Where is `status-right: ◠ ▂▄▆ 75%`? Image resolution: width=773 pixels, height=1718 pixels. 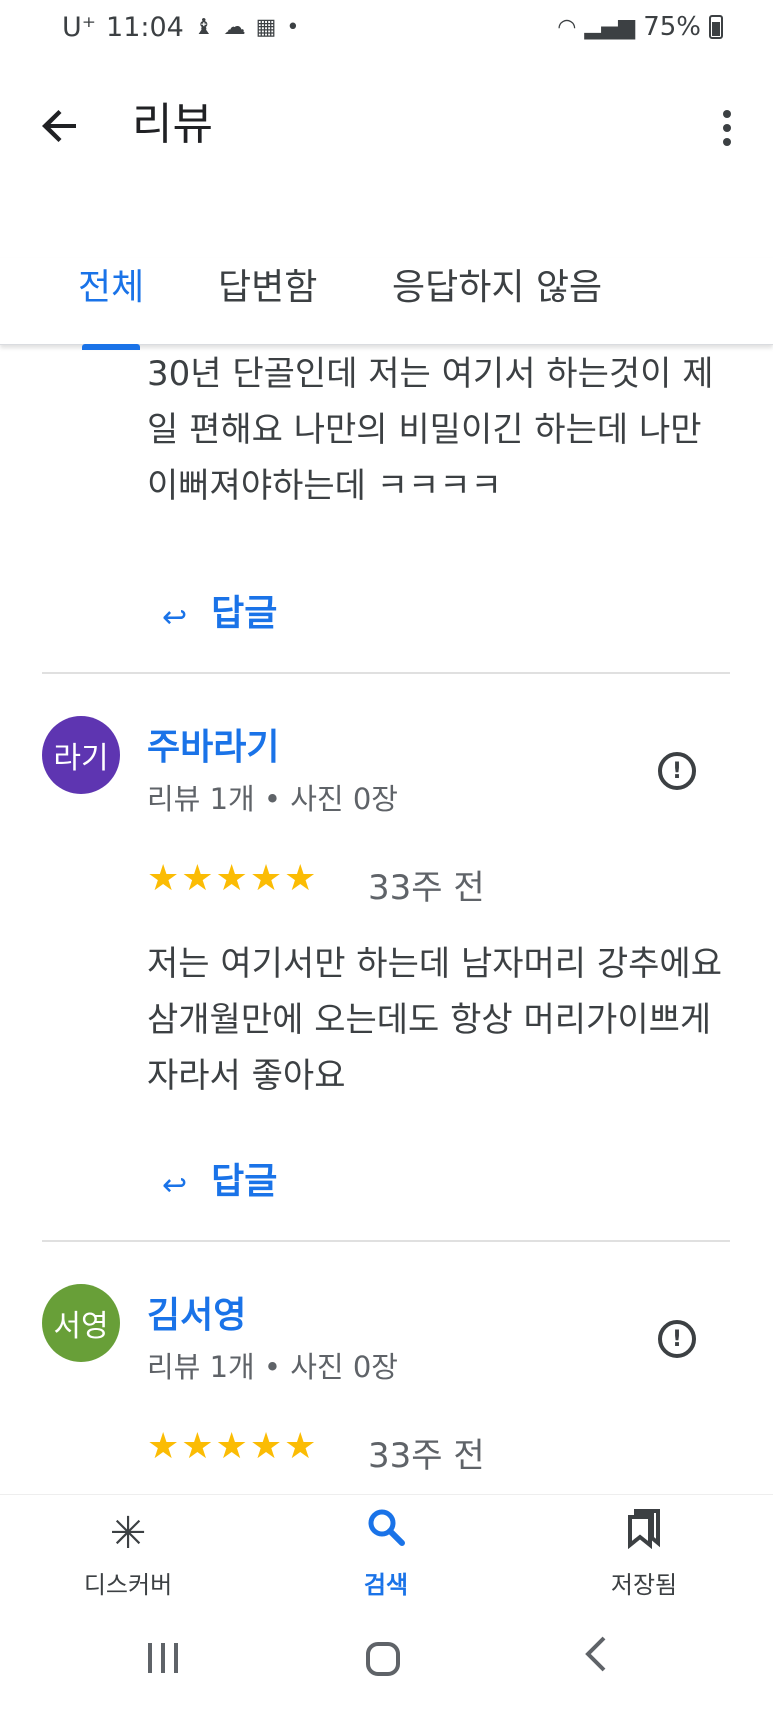 status-right: ◠ ▂▄▆ 75% is located at coordinates (640, 27).